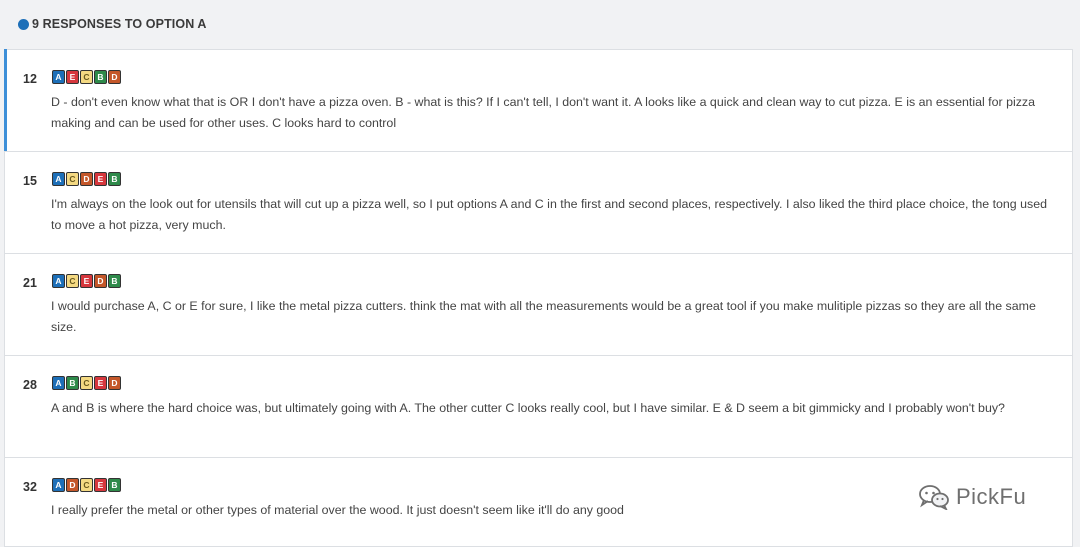  What do you see at coordinates (119, 24) in the screenshot?
I see `responses-title: 9 RESPONSES TO OPTION A` at bounding box center [119, 24].